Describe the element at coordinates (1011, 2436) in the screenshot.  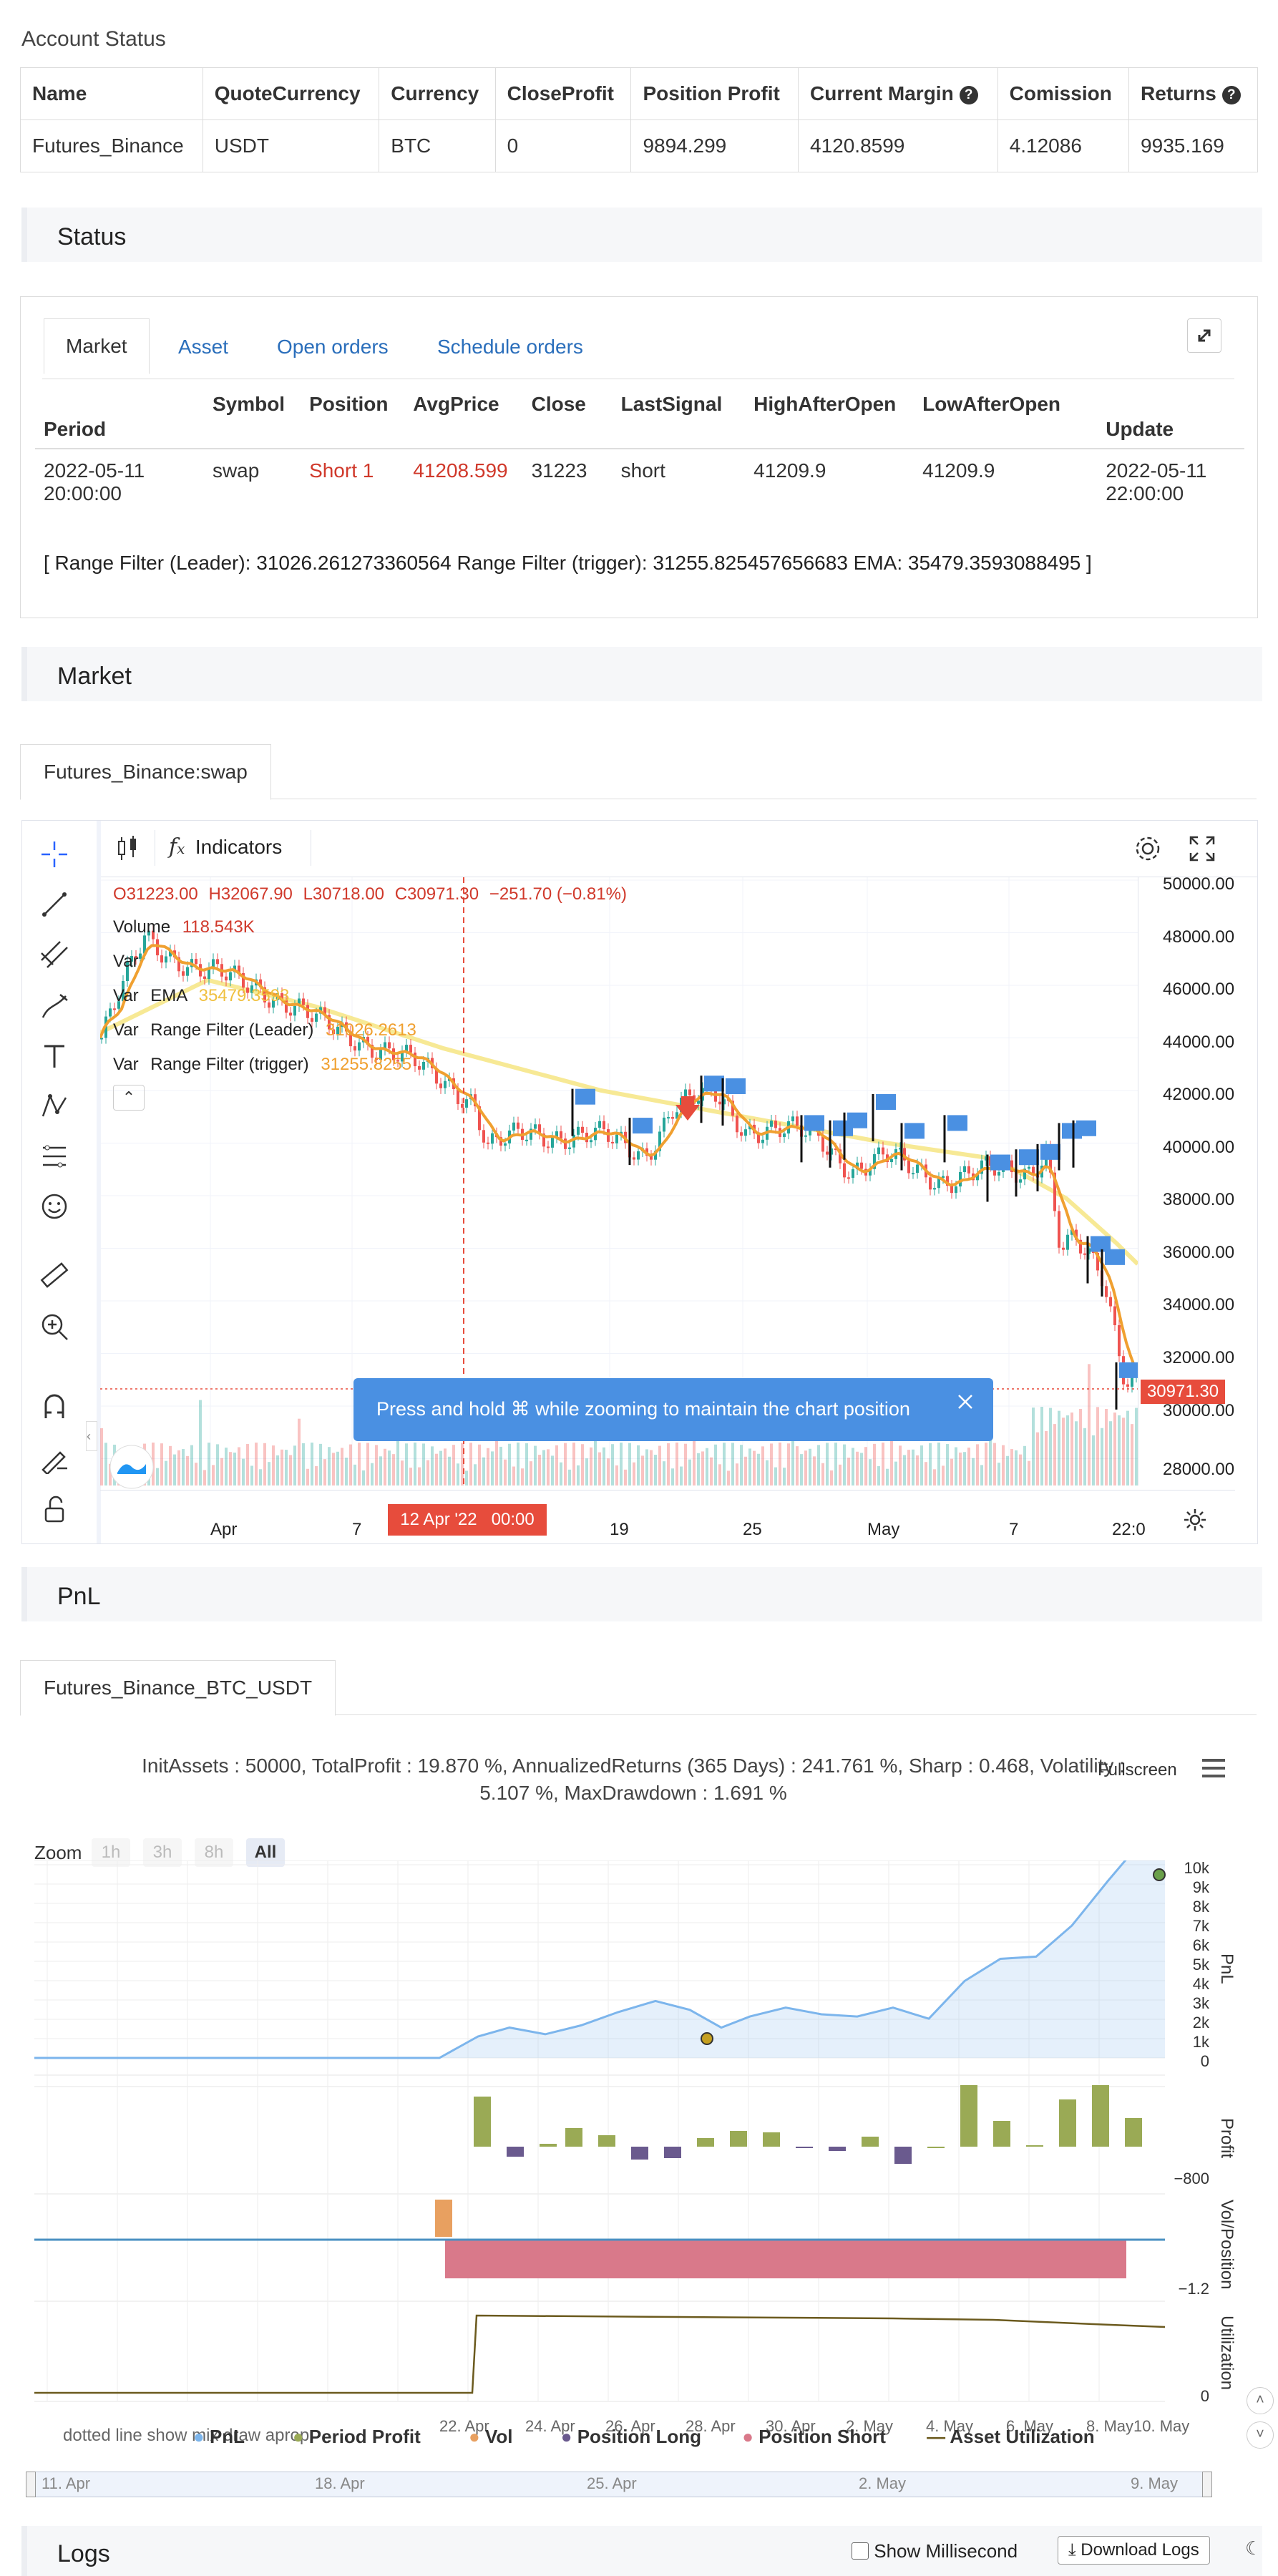
I see `legend-asset-utilization: — Asset Utilization` at that location.